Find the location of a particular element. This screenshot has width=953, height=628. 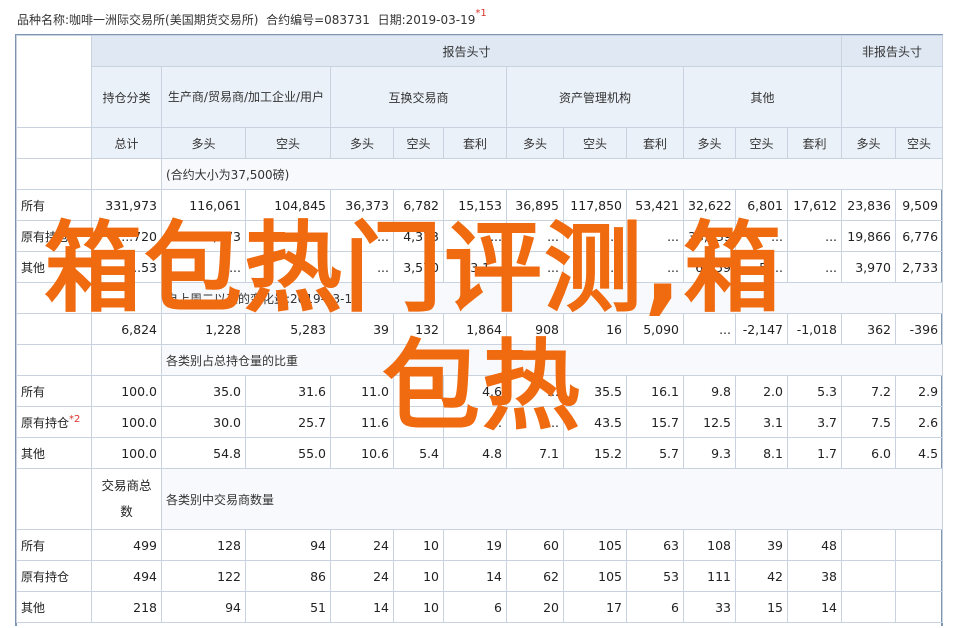

table-cell: 7.1 is located at coordinates (535, 453).